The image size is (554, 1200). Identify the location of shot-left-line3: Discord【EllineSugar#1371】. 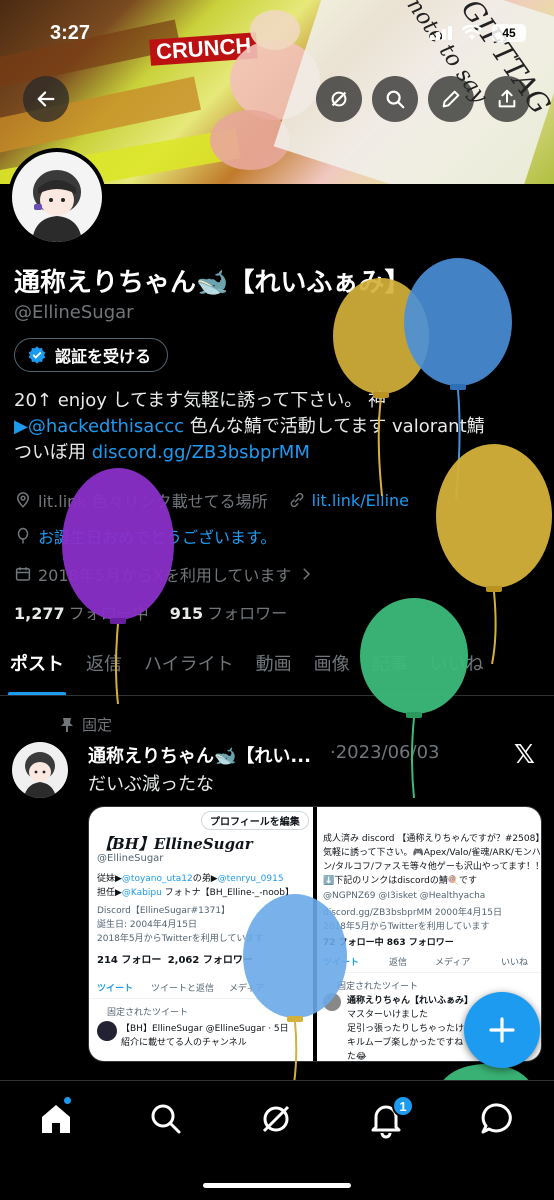
(164, 911).